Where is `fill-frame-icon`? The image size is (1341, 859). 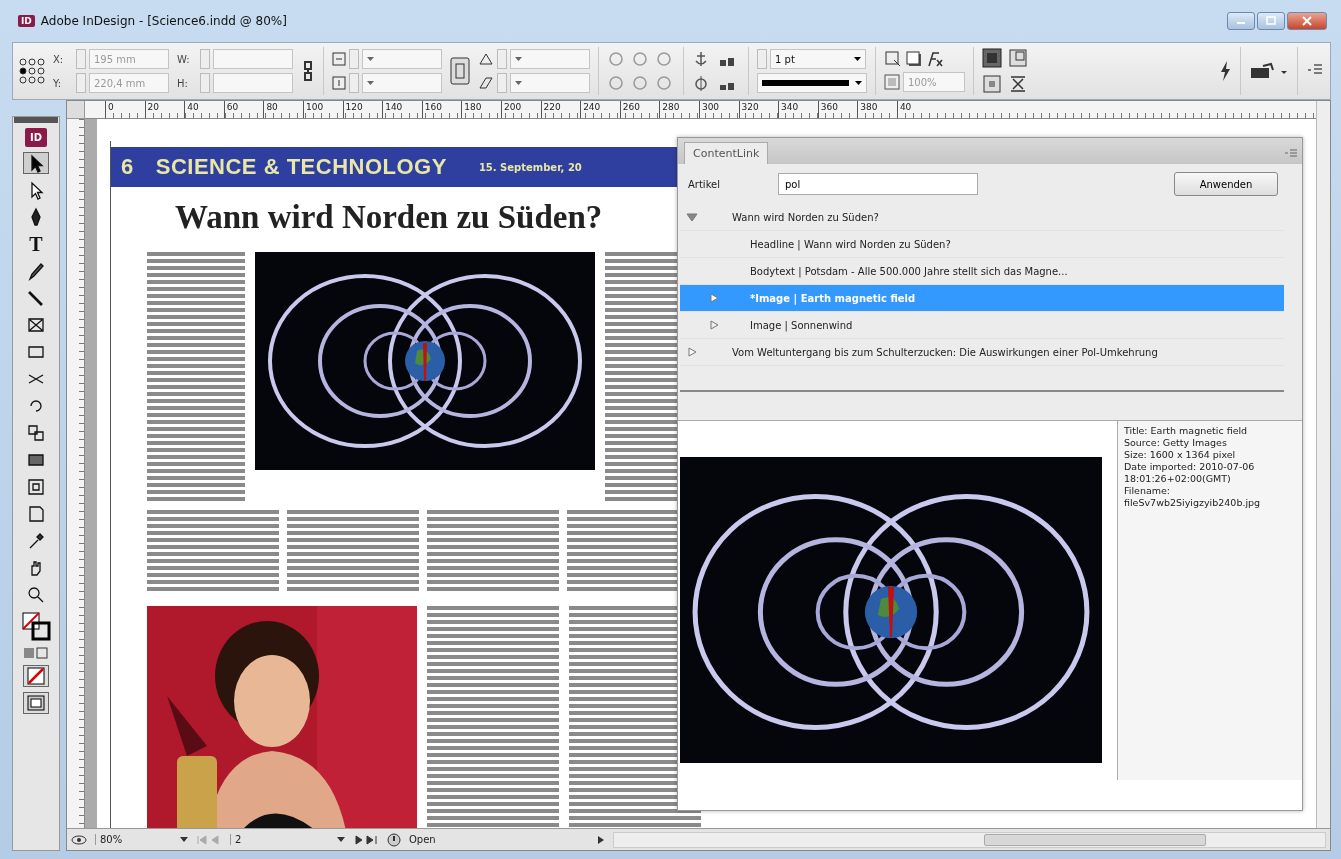
fill-frame-icon is located at coordinates (1018, 84).